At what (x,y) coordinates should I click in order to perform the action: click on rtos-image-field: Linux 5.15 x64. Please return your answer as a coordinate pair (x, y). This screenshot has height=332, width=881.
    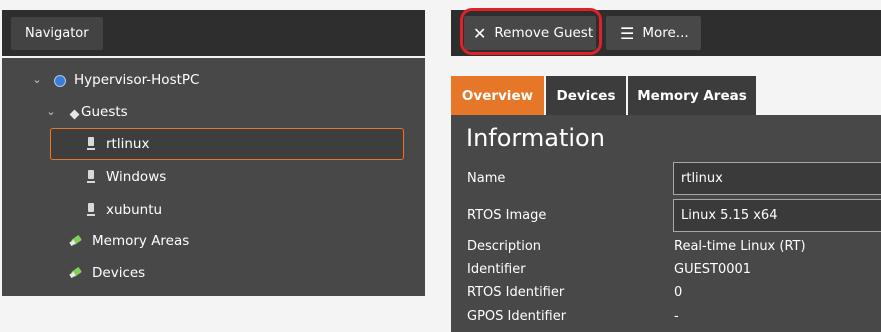
    Looking at the image, I should click on (777, 215).